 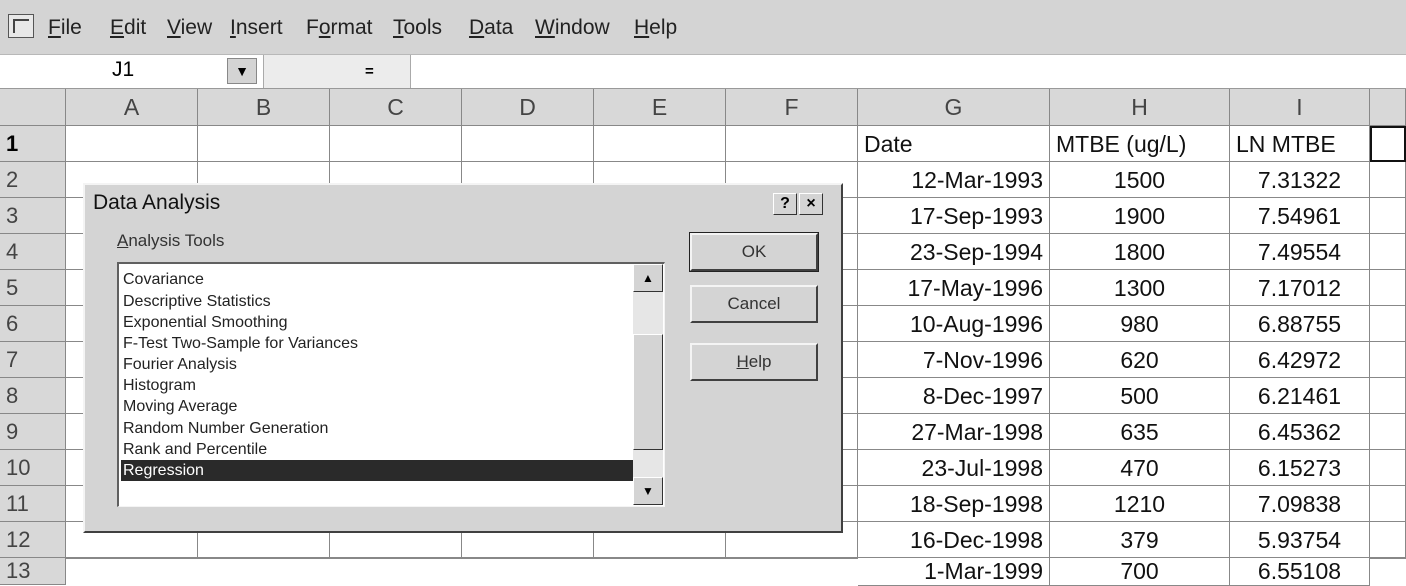 What do you see at coordinates (954, 144) in the screenshot?
I see `date-header-cell: Date` at bounding box center [954, 144].